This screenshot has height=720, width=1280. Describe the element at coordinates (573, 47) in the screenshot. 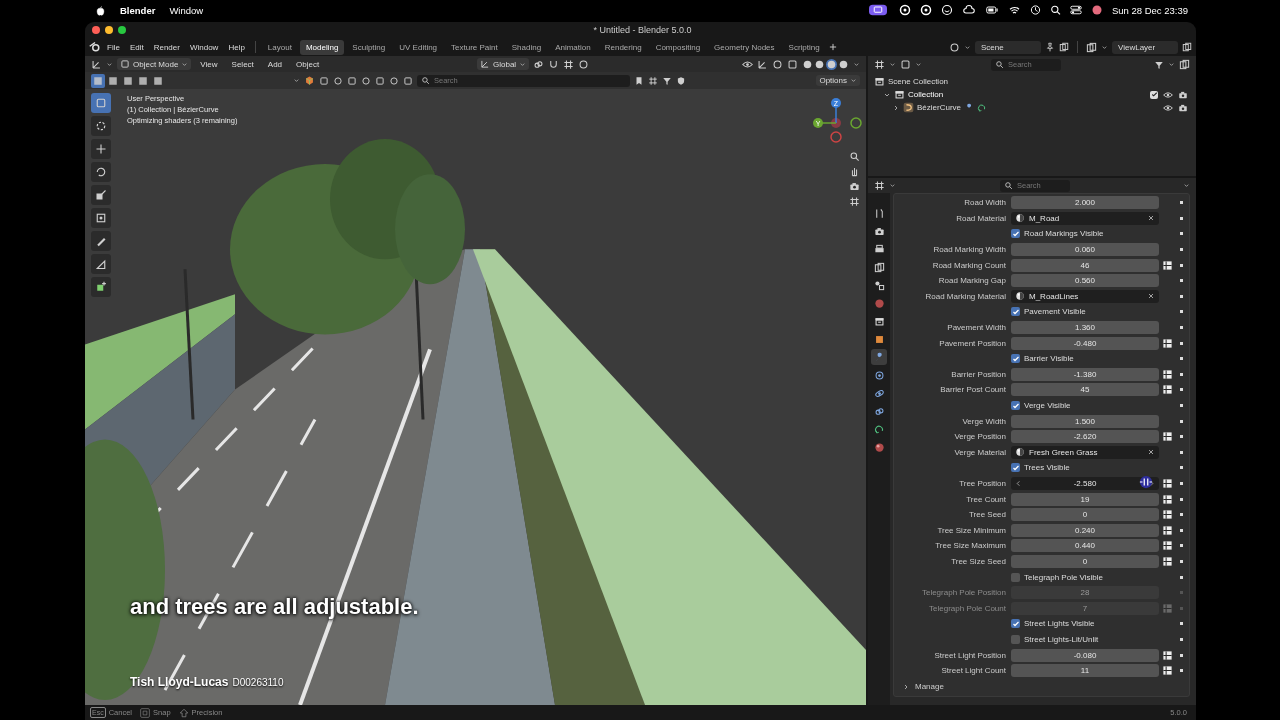

I see `workspace-tab: Animation` at that location.